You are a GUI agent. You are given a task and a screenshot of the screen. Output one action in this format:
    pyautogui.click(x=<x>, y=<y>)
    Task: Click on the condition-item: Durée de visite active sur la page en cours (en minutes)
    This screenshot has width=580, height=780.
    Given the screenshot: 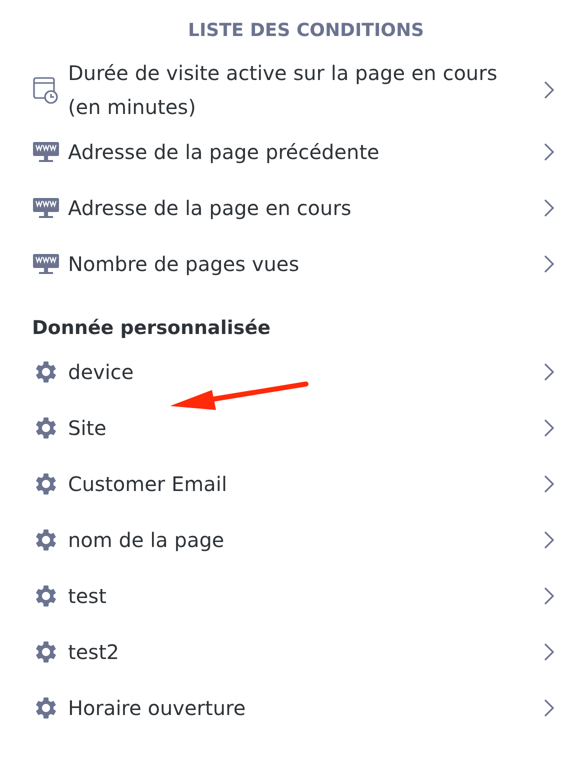 What is the action you would take?
    pyautogui.click(x=306, y=90)
    